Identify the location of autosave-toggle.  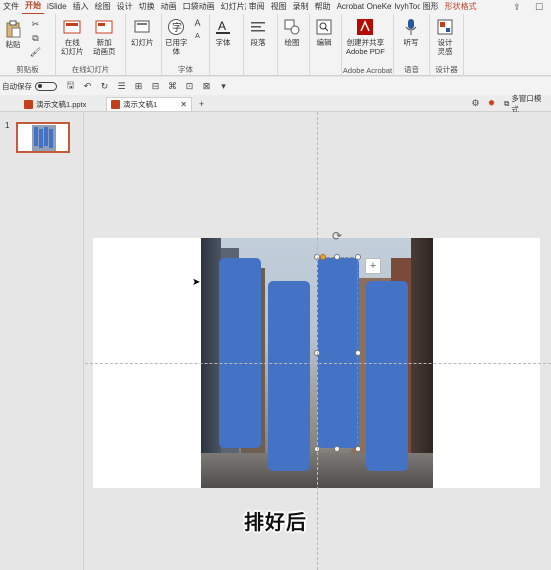
(46, 86).